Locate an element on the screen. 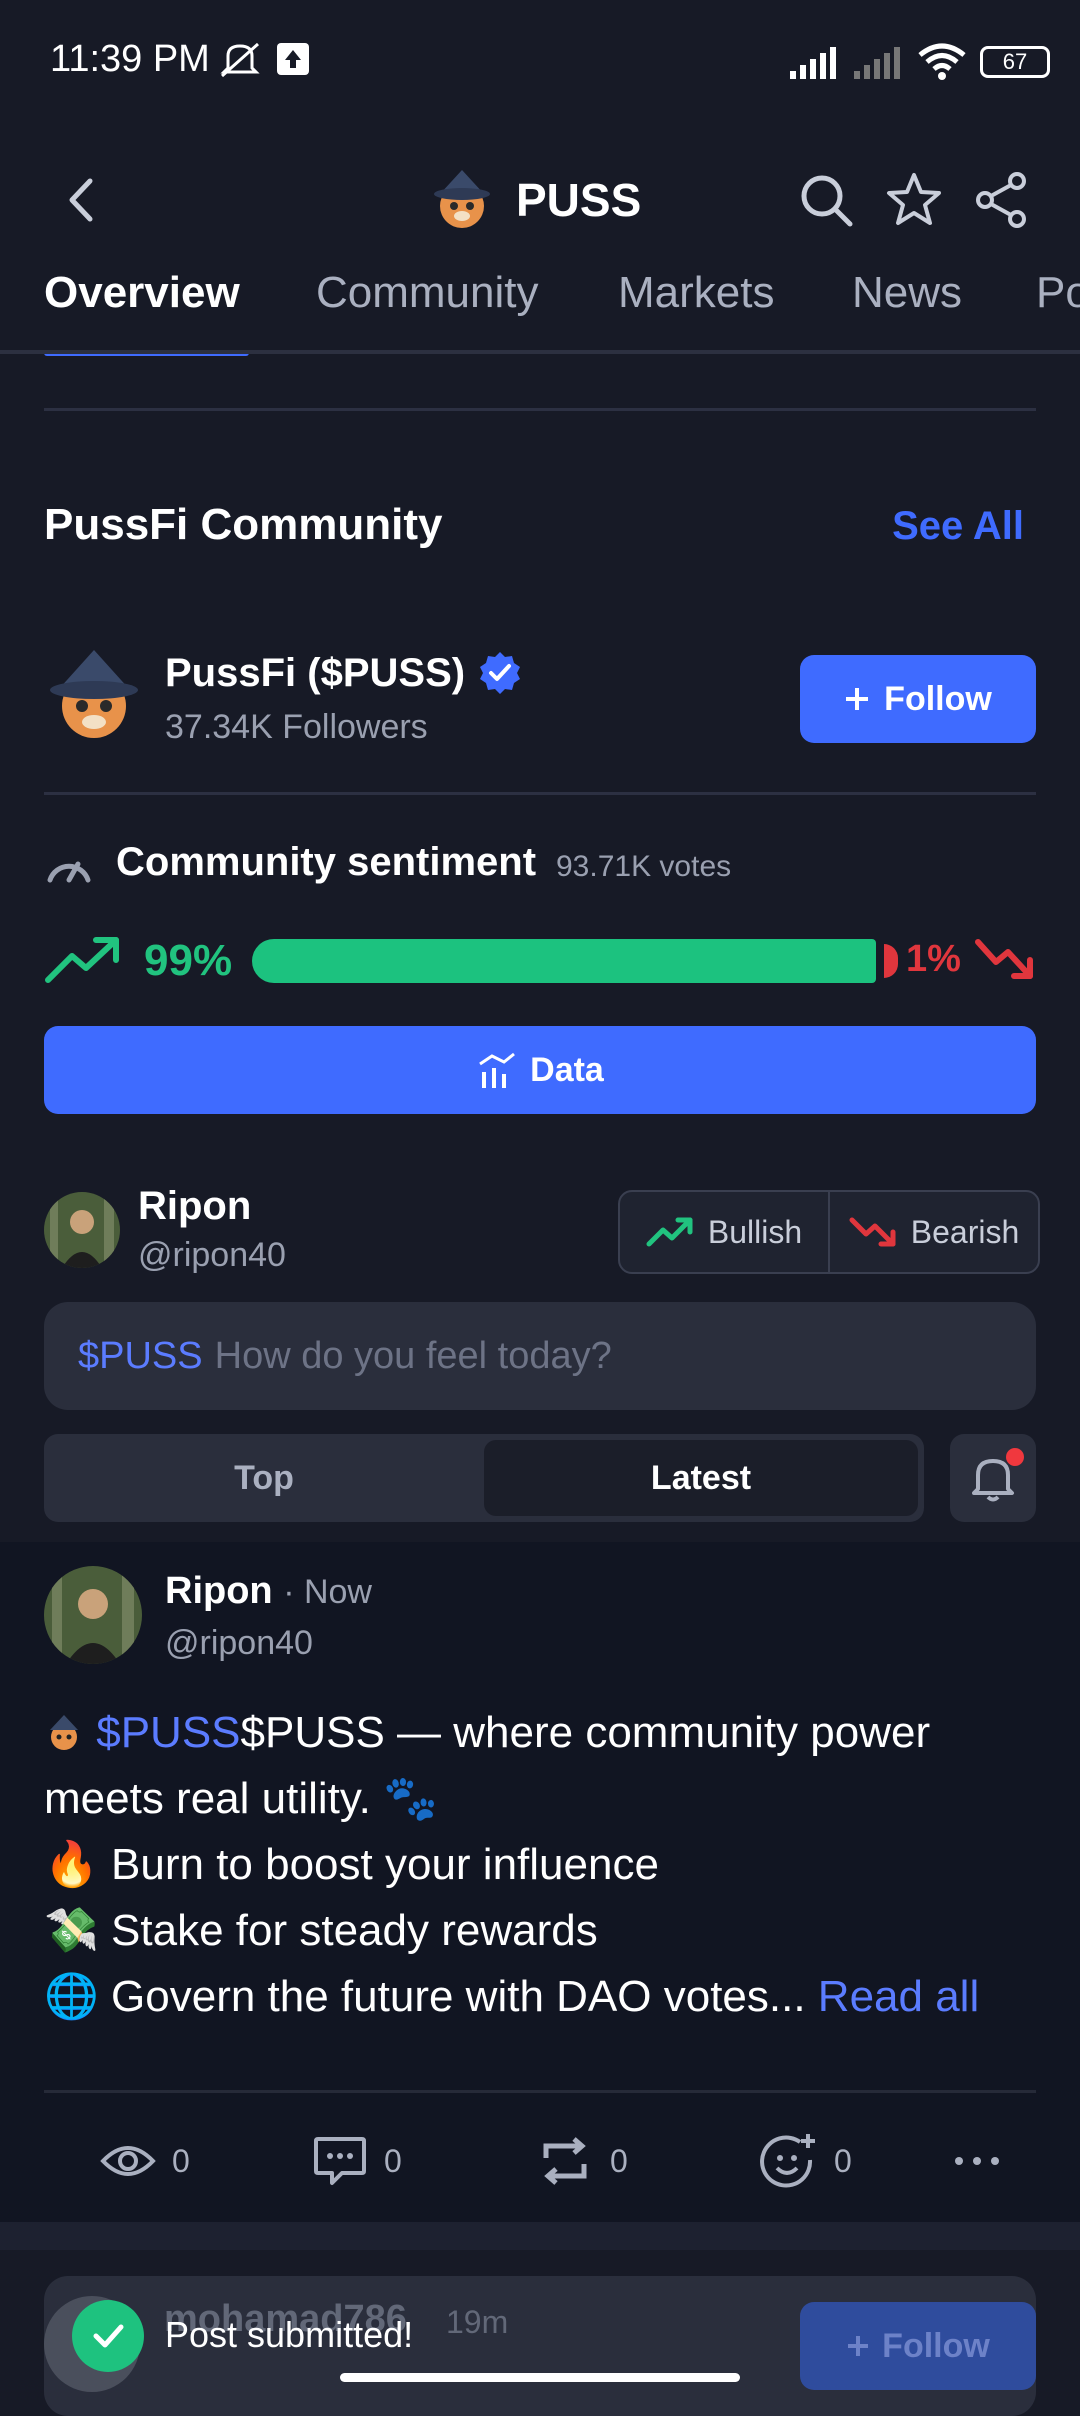 This screenshot has width=1080, height=2416. user-avatar is located at coordinates (82, 1230).